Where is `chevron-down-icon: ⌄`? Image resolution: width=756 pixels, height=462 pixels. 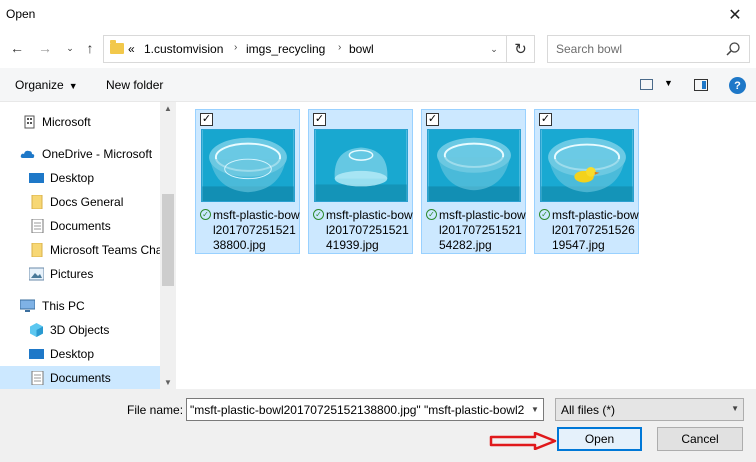 chevron-down-icon: ⌄ is located at coordinates (494, 49).